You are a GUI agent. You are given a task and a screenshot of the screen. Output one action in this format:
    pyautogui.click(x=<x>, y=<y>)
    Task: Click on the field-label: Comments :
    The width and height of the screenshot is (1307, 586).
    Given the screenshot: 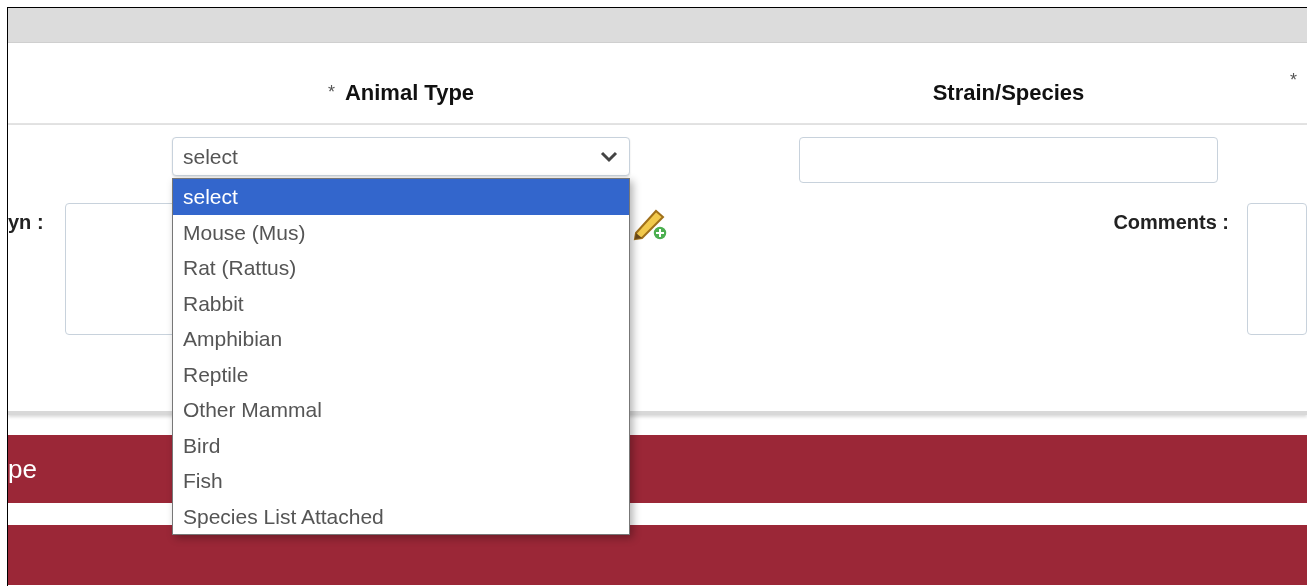 What is the action you would take?
    pyautogui.click(x=1171, y=222)
    